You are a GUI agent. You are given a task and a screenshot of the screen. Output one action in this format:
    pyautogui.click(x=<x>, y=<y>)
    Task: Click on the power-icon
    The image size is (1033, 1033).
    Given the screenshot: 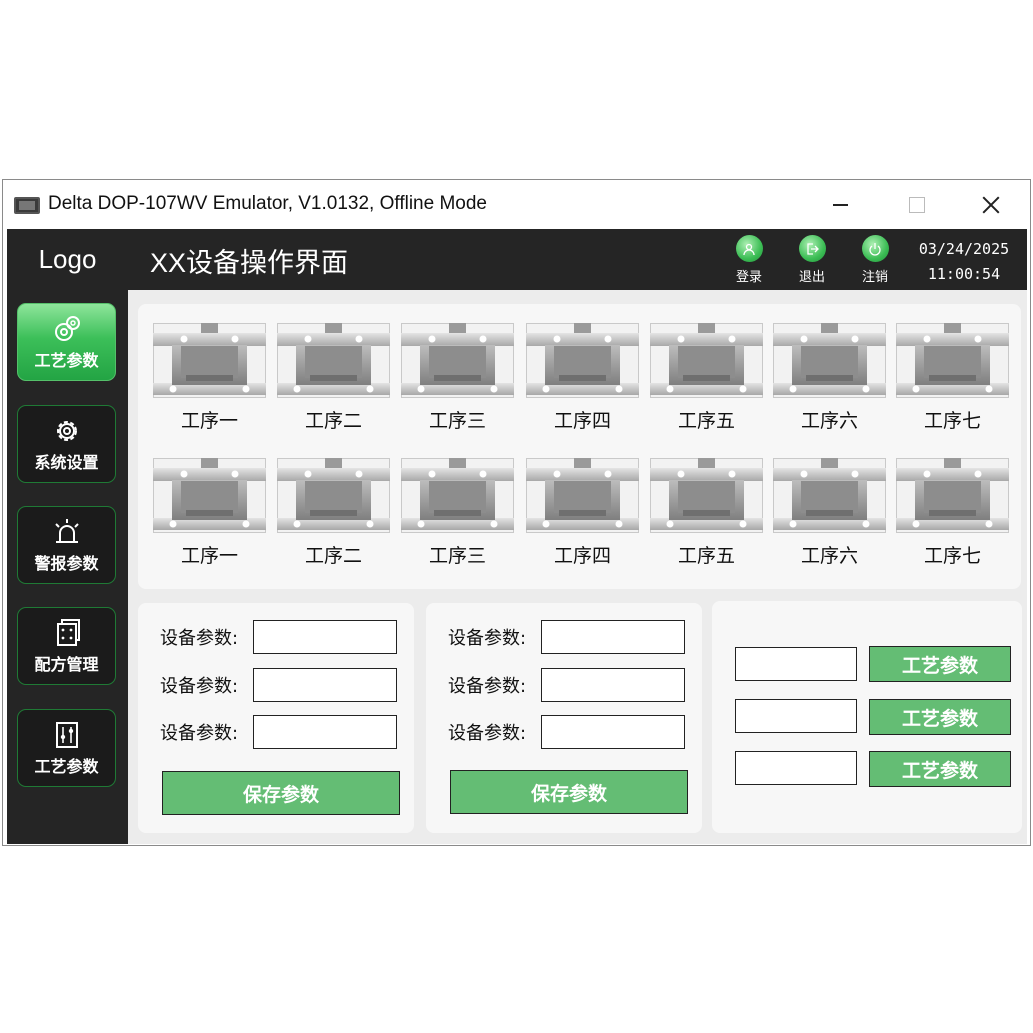 What is the action you would take?
    pyautogui.click(x=875, y=248)
    